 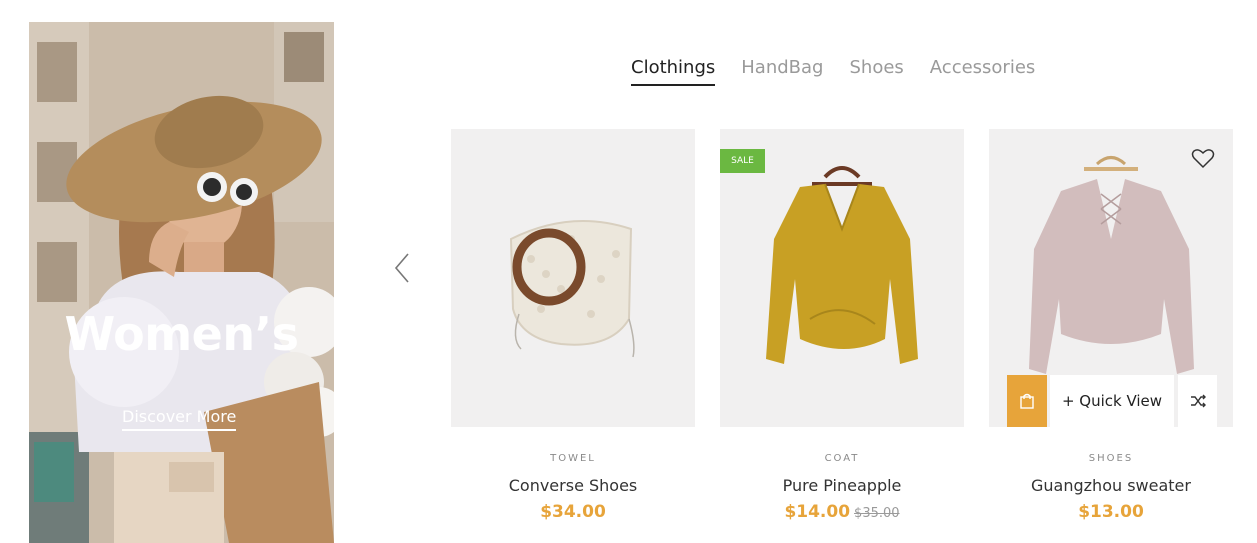 What do you see at coordinates (842, 485) in the screenshot?
I see `product-name: Pure Pineapple` at bounding box center [842, 485].